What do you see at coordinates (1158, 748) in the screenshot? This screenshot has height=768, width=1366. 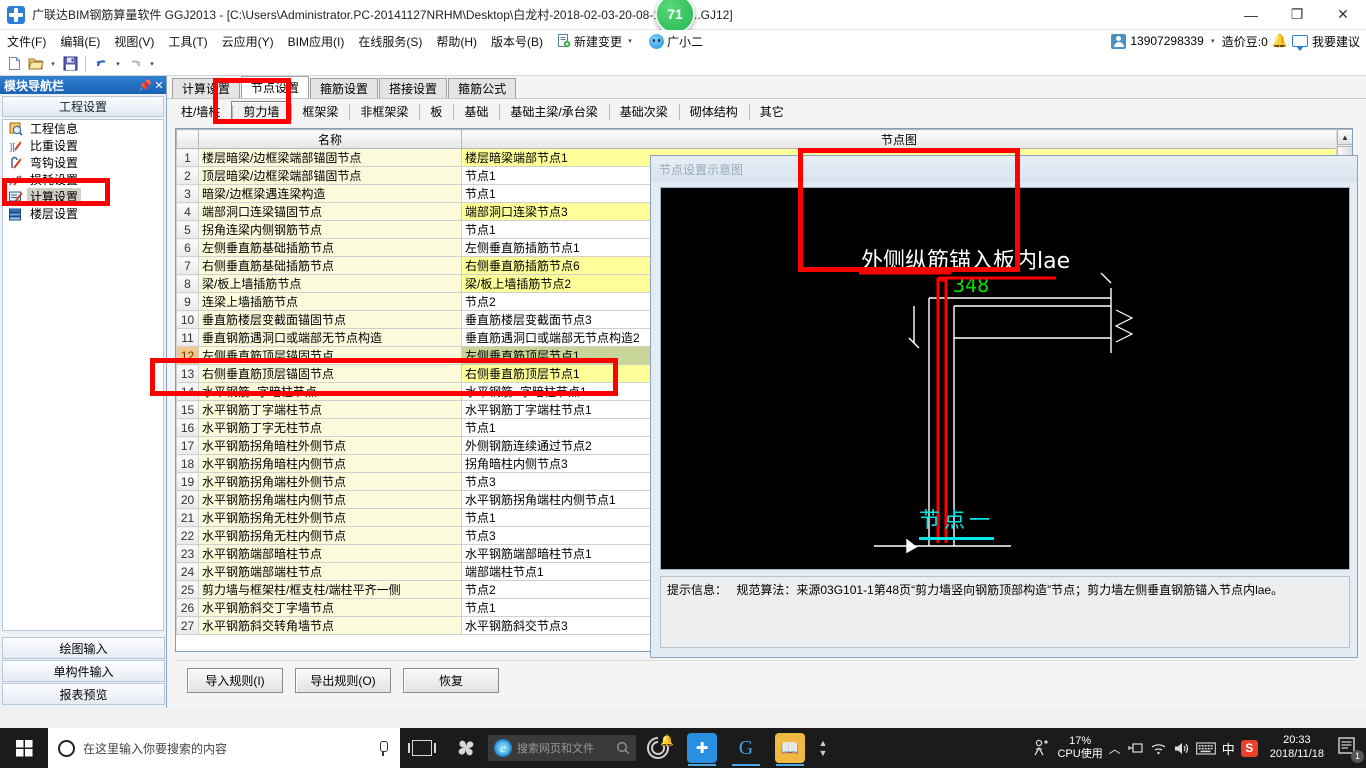 I see `wifi-icon` at bounding box center [1158, 748].